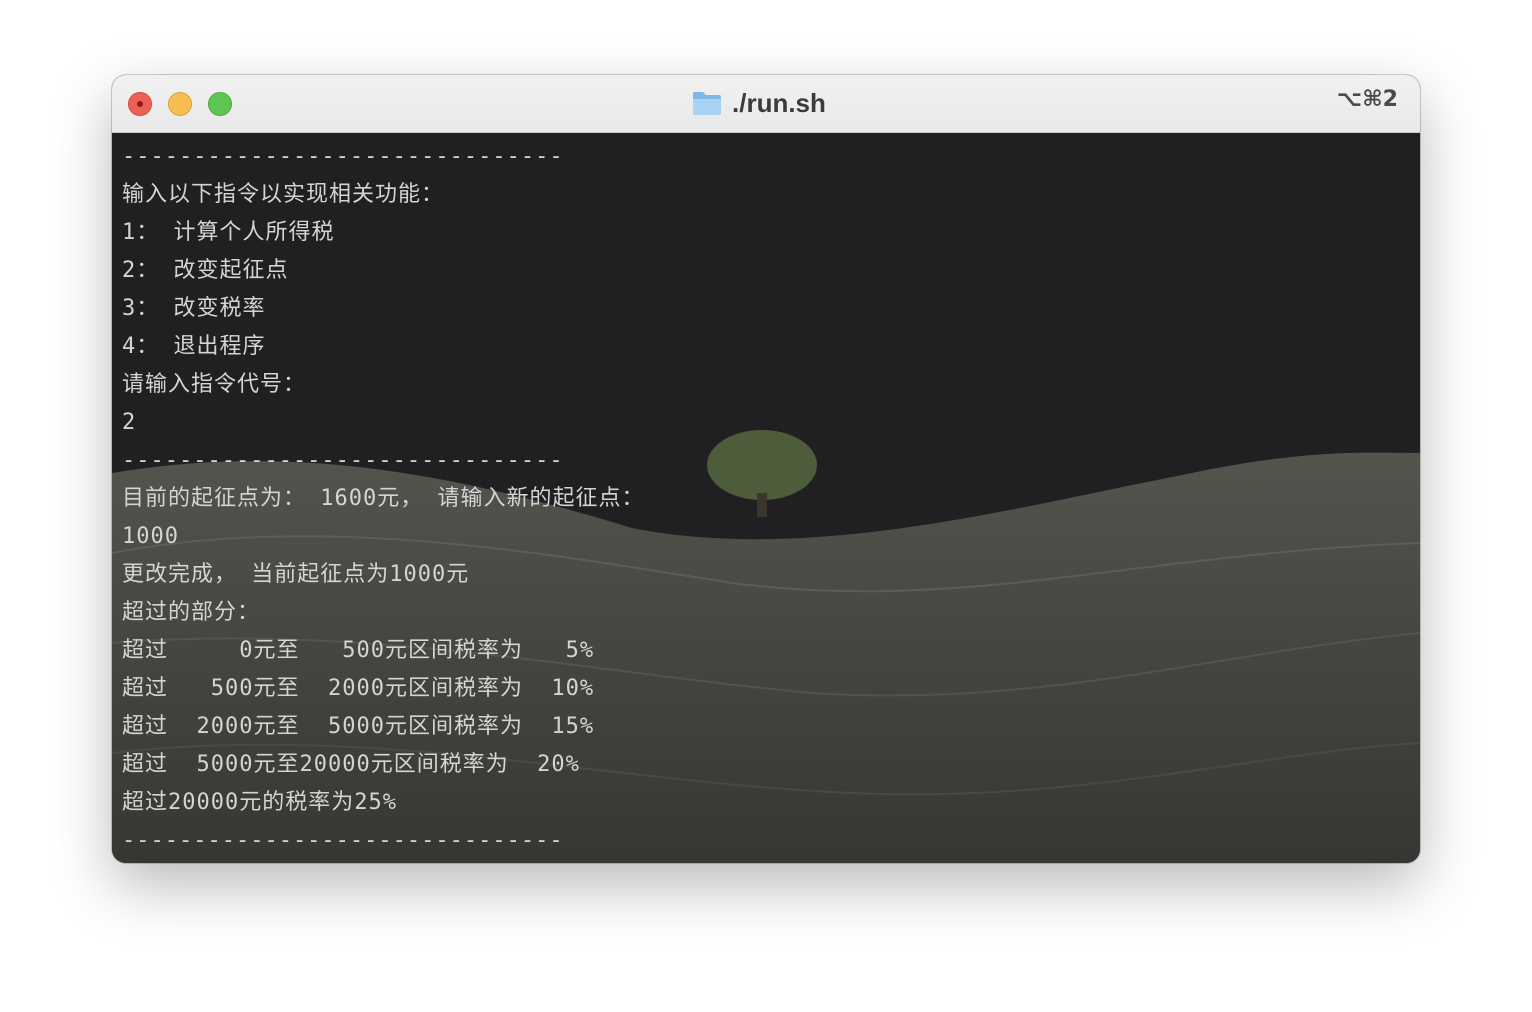 This screenshot has width=1532, height=1012. I want to click on tax-rate-line: 超过20000元的税率为25%, so click(259, 802).